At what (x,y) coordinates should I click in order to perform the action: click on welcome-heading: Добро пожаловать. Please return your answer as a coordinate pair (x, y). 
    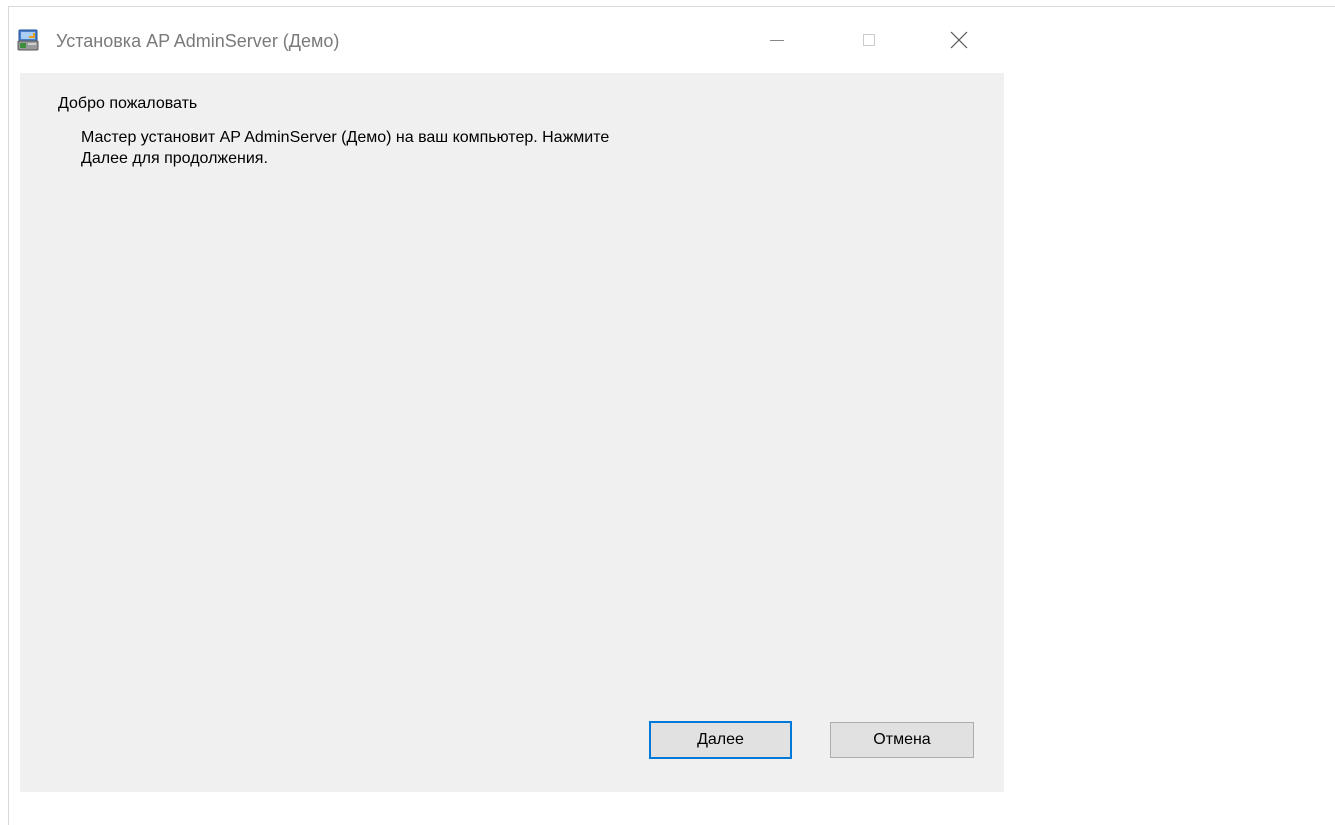
    Looking at the image, I should click on (128, 103).